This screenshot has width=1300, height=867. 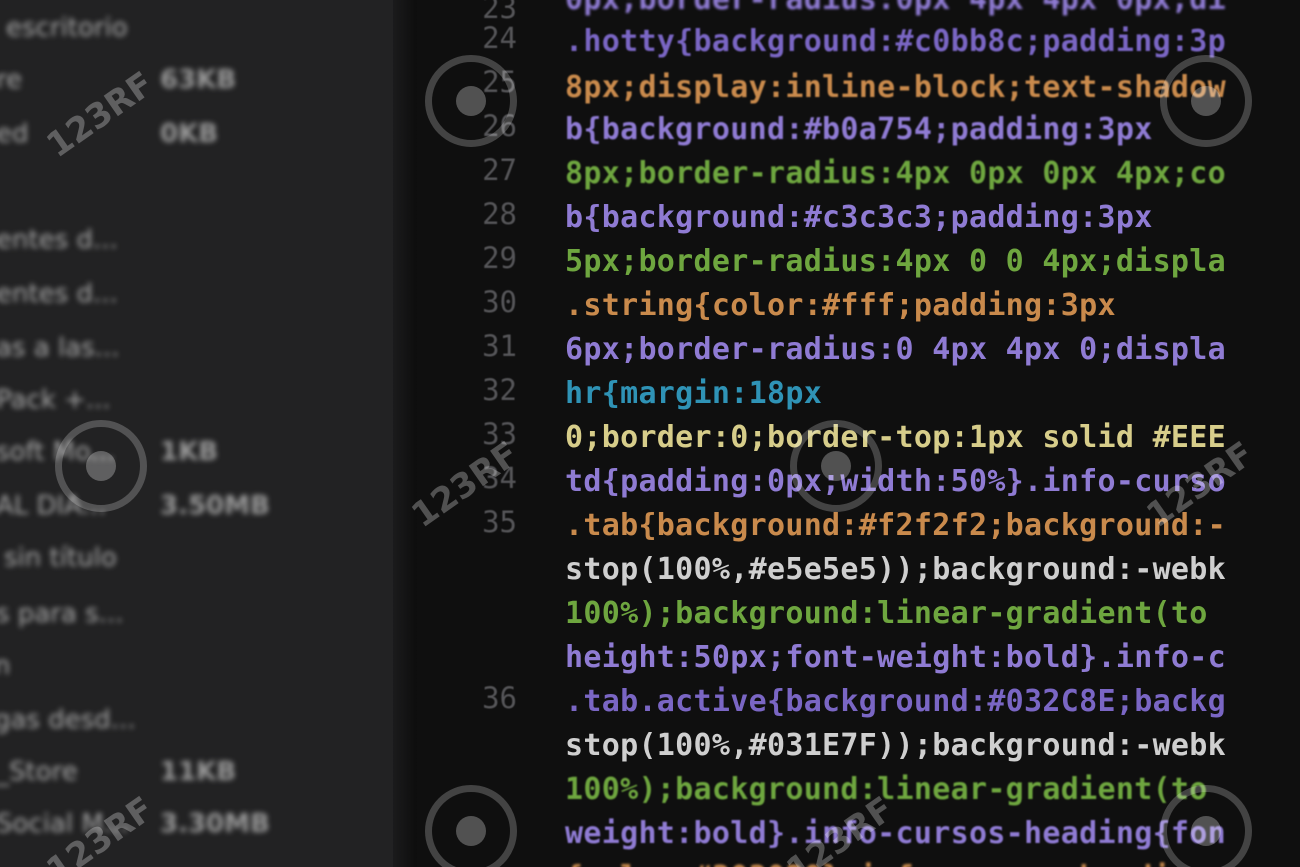 What do you see at coordinates (896, 701) in the screenshot?
I see `code-line: .tab.active{background:#032C8E;backg` at bounding box center [896, 701].